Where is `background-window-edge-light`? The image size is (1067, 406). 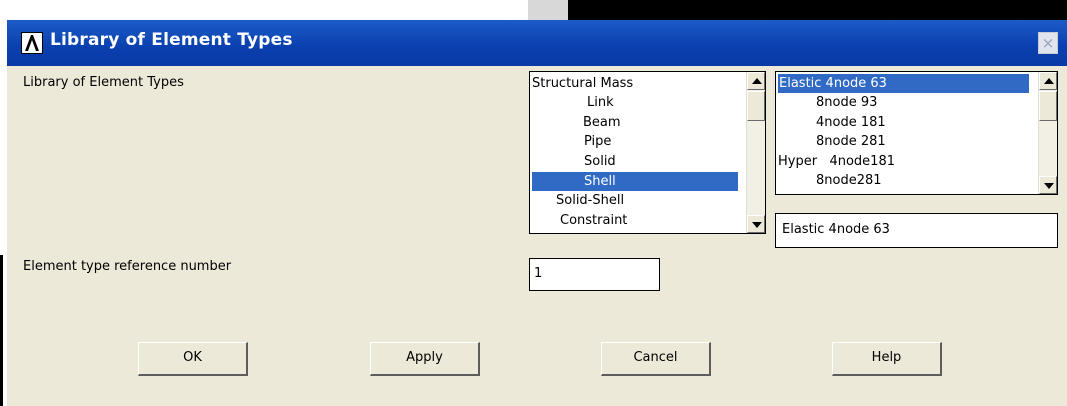 background-window-edge-light is located at coordinates (548, 10).